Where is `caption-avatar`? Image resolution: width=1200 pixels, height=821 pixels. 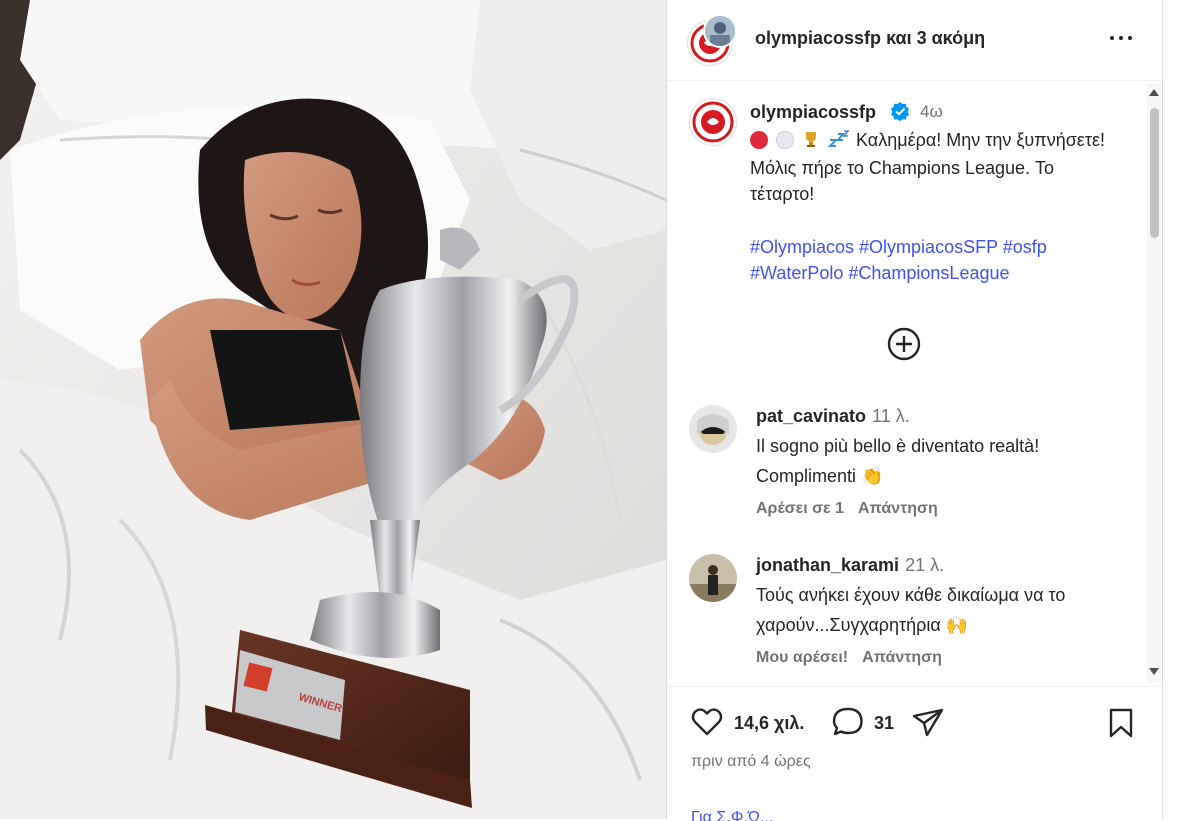 caption-avatar is located at coordinates (713, 122).